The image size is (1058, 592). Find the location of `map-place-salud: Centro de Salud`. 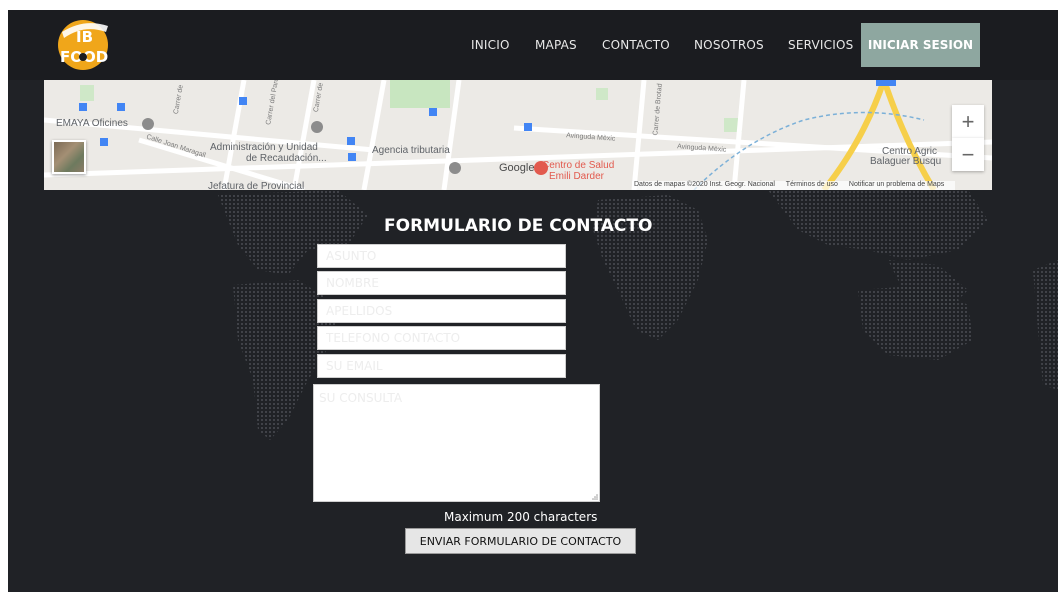

map-place-salud: Centro de Salud is located at coordinates (578, 165).